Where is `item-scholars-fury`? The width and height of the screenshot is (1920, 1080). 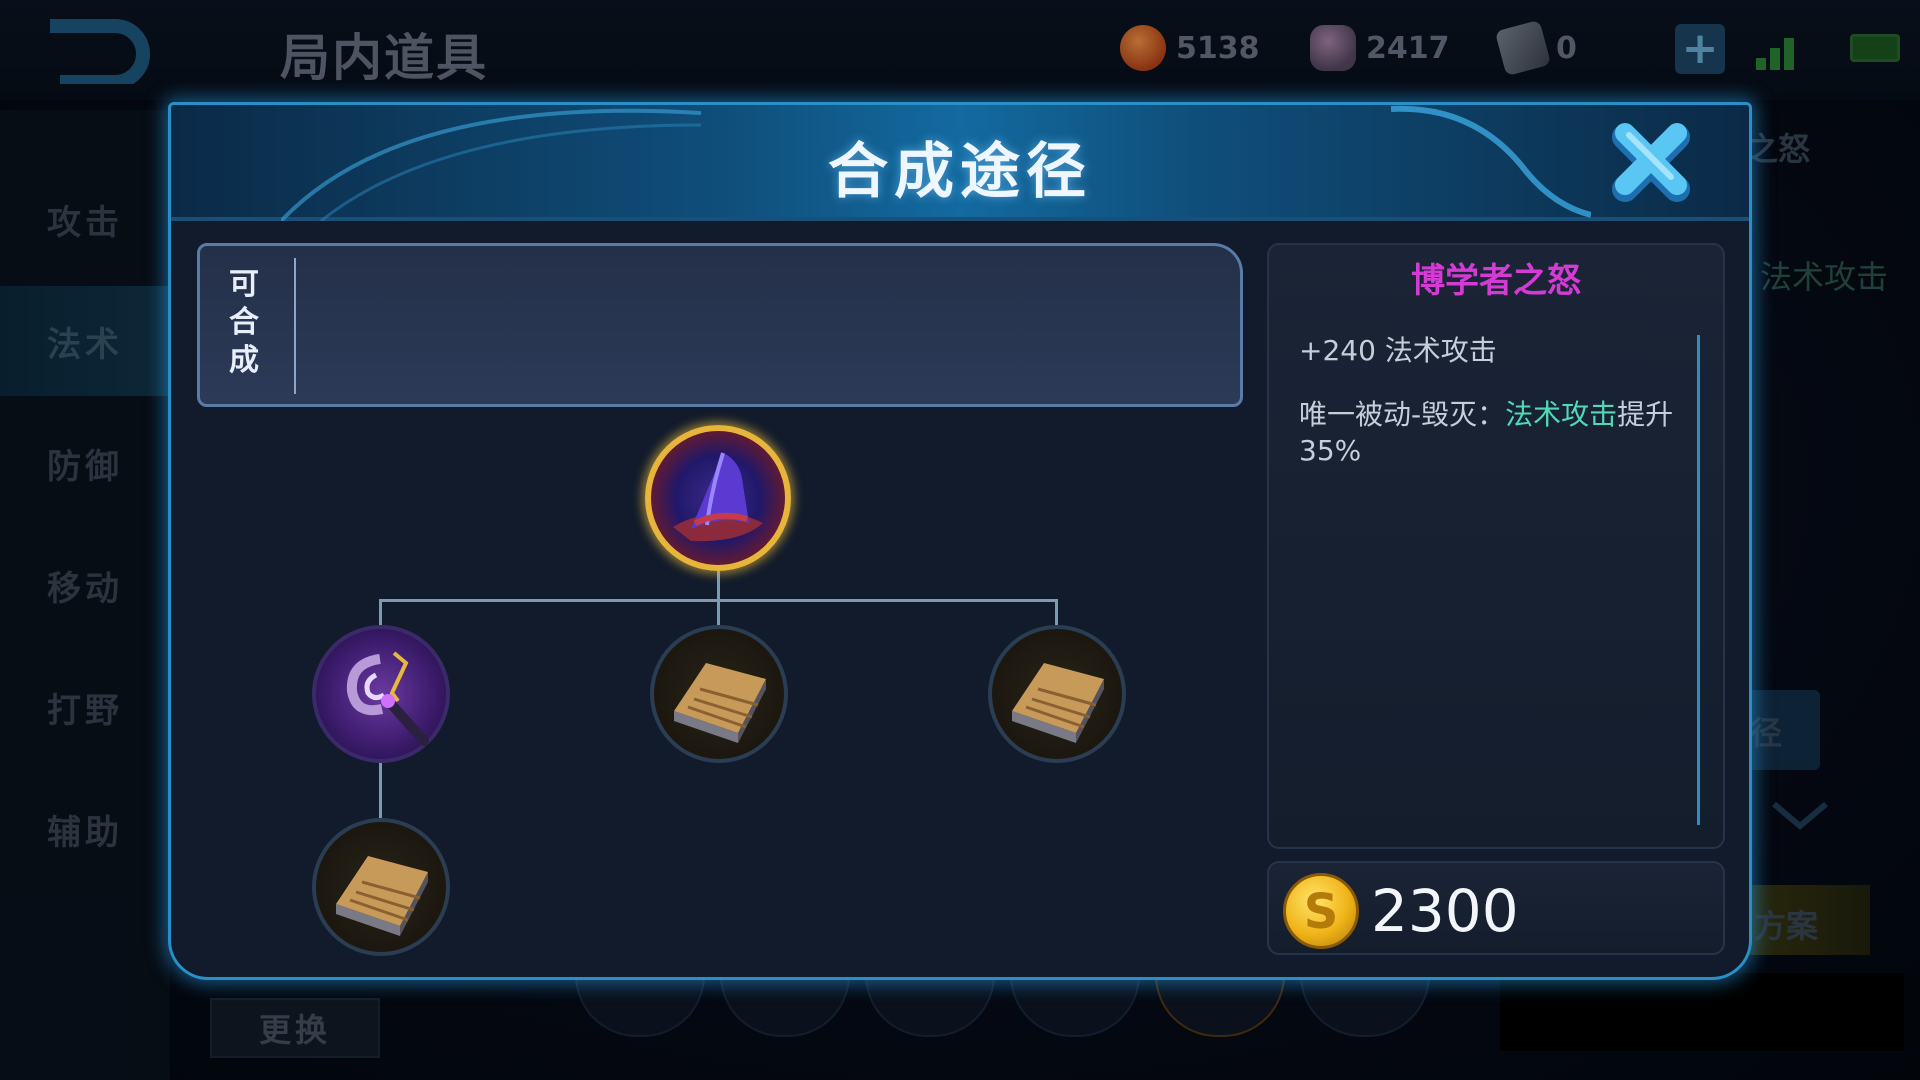
item-scholars-fury is located at coordinates (718, 498).